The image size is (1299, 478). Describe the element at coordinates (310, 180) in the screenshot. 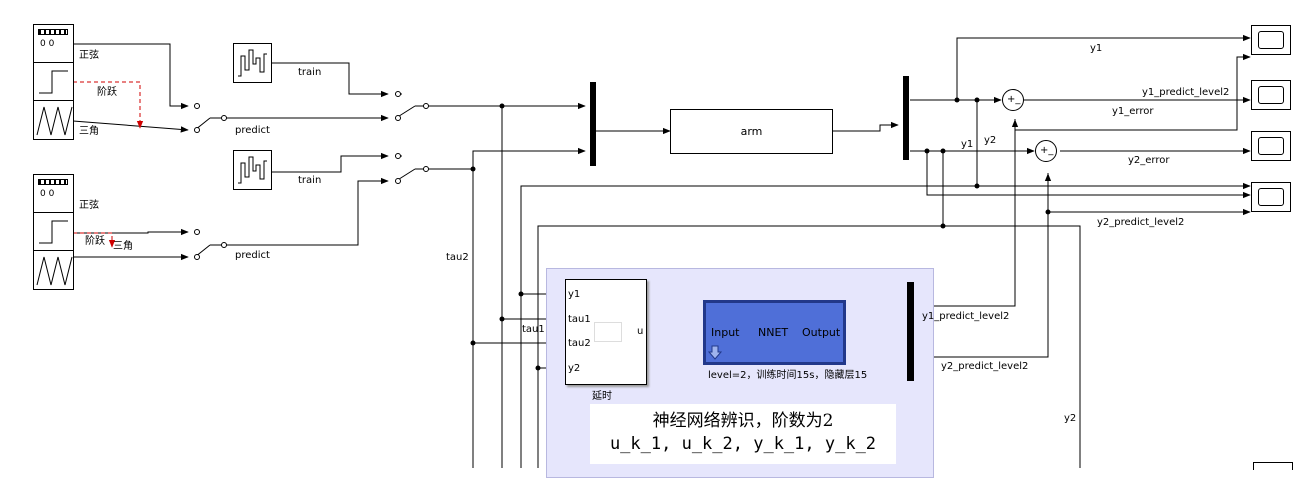

I see `label-train-2: train` at that location.